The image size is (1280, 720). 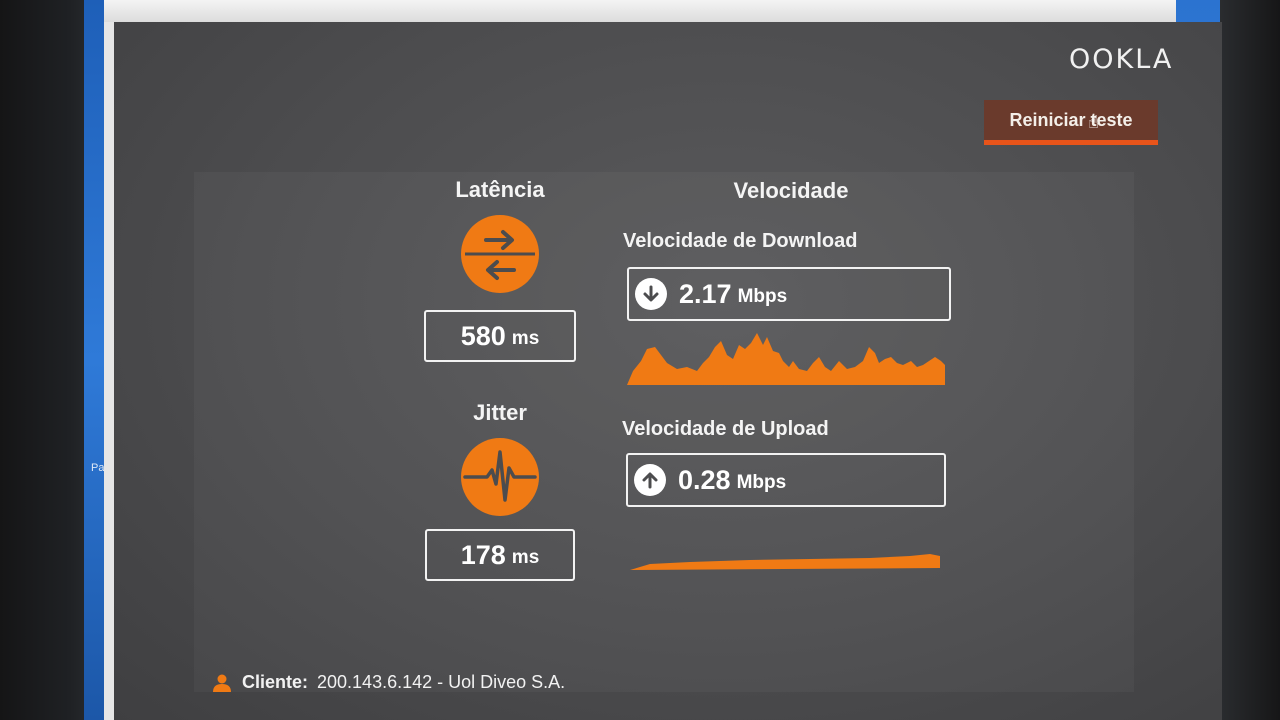 I want to click on download-label: Velocidade de Download, so click(x=740, y=241).